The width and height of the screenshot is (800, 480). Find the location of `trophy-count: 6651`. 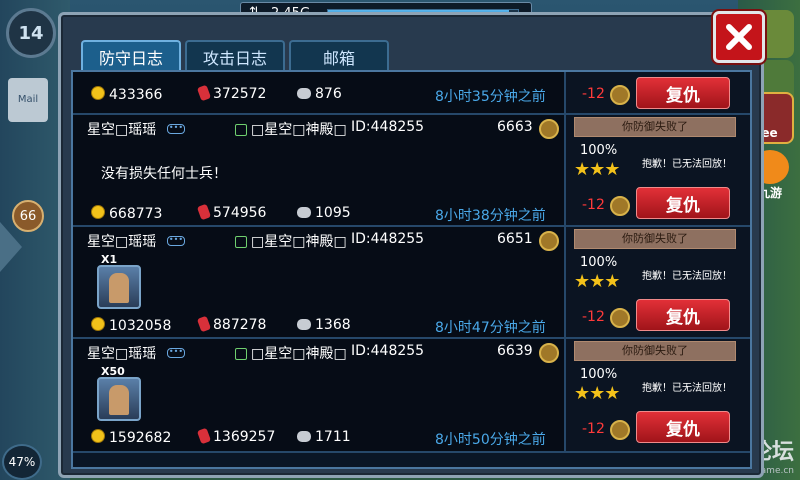

trophy-count: 6651 is located at coordinates (515, 239).